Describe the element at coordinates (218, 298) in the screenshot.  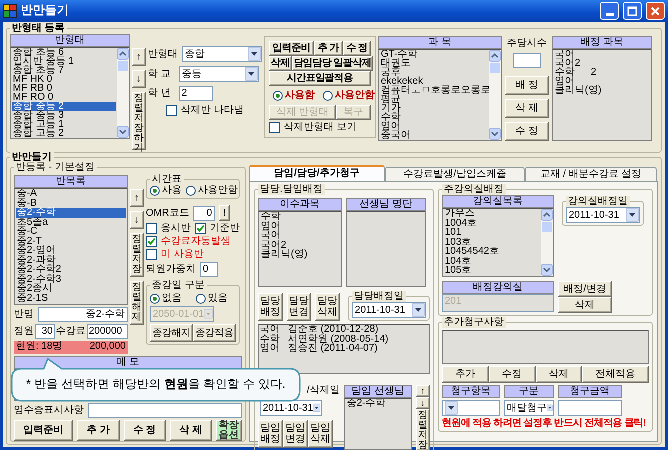
I see `radio-label: 있음` at that location.